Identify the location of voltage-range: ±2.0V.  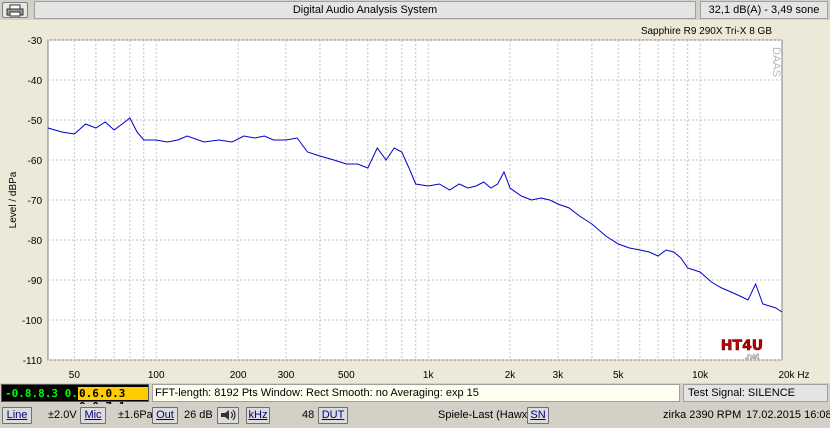
(62, 415).